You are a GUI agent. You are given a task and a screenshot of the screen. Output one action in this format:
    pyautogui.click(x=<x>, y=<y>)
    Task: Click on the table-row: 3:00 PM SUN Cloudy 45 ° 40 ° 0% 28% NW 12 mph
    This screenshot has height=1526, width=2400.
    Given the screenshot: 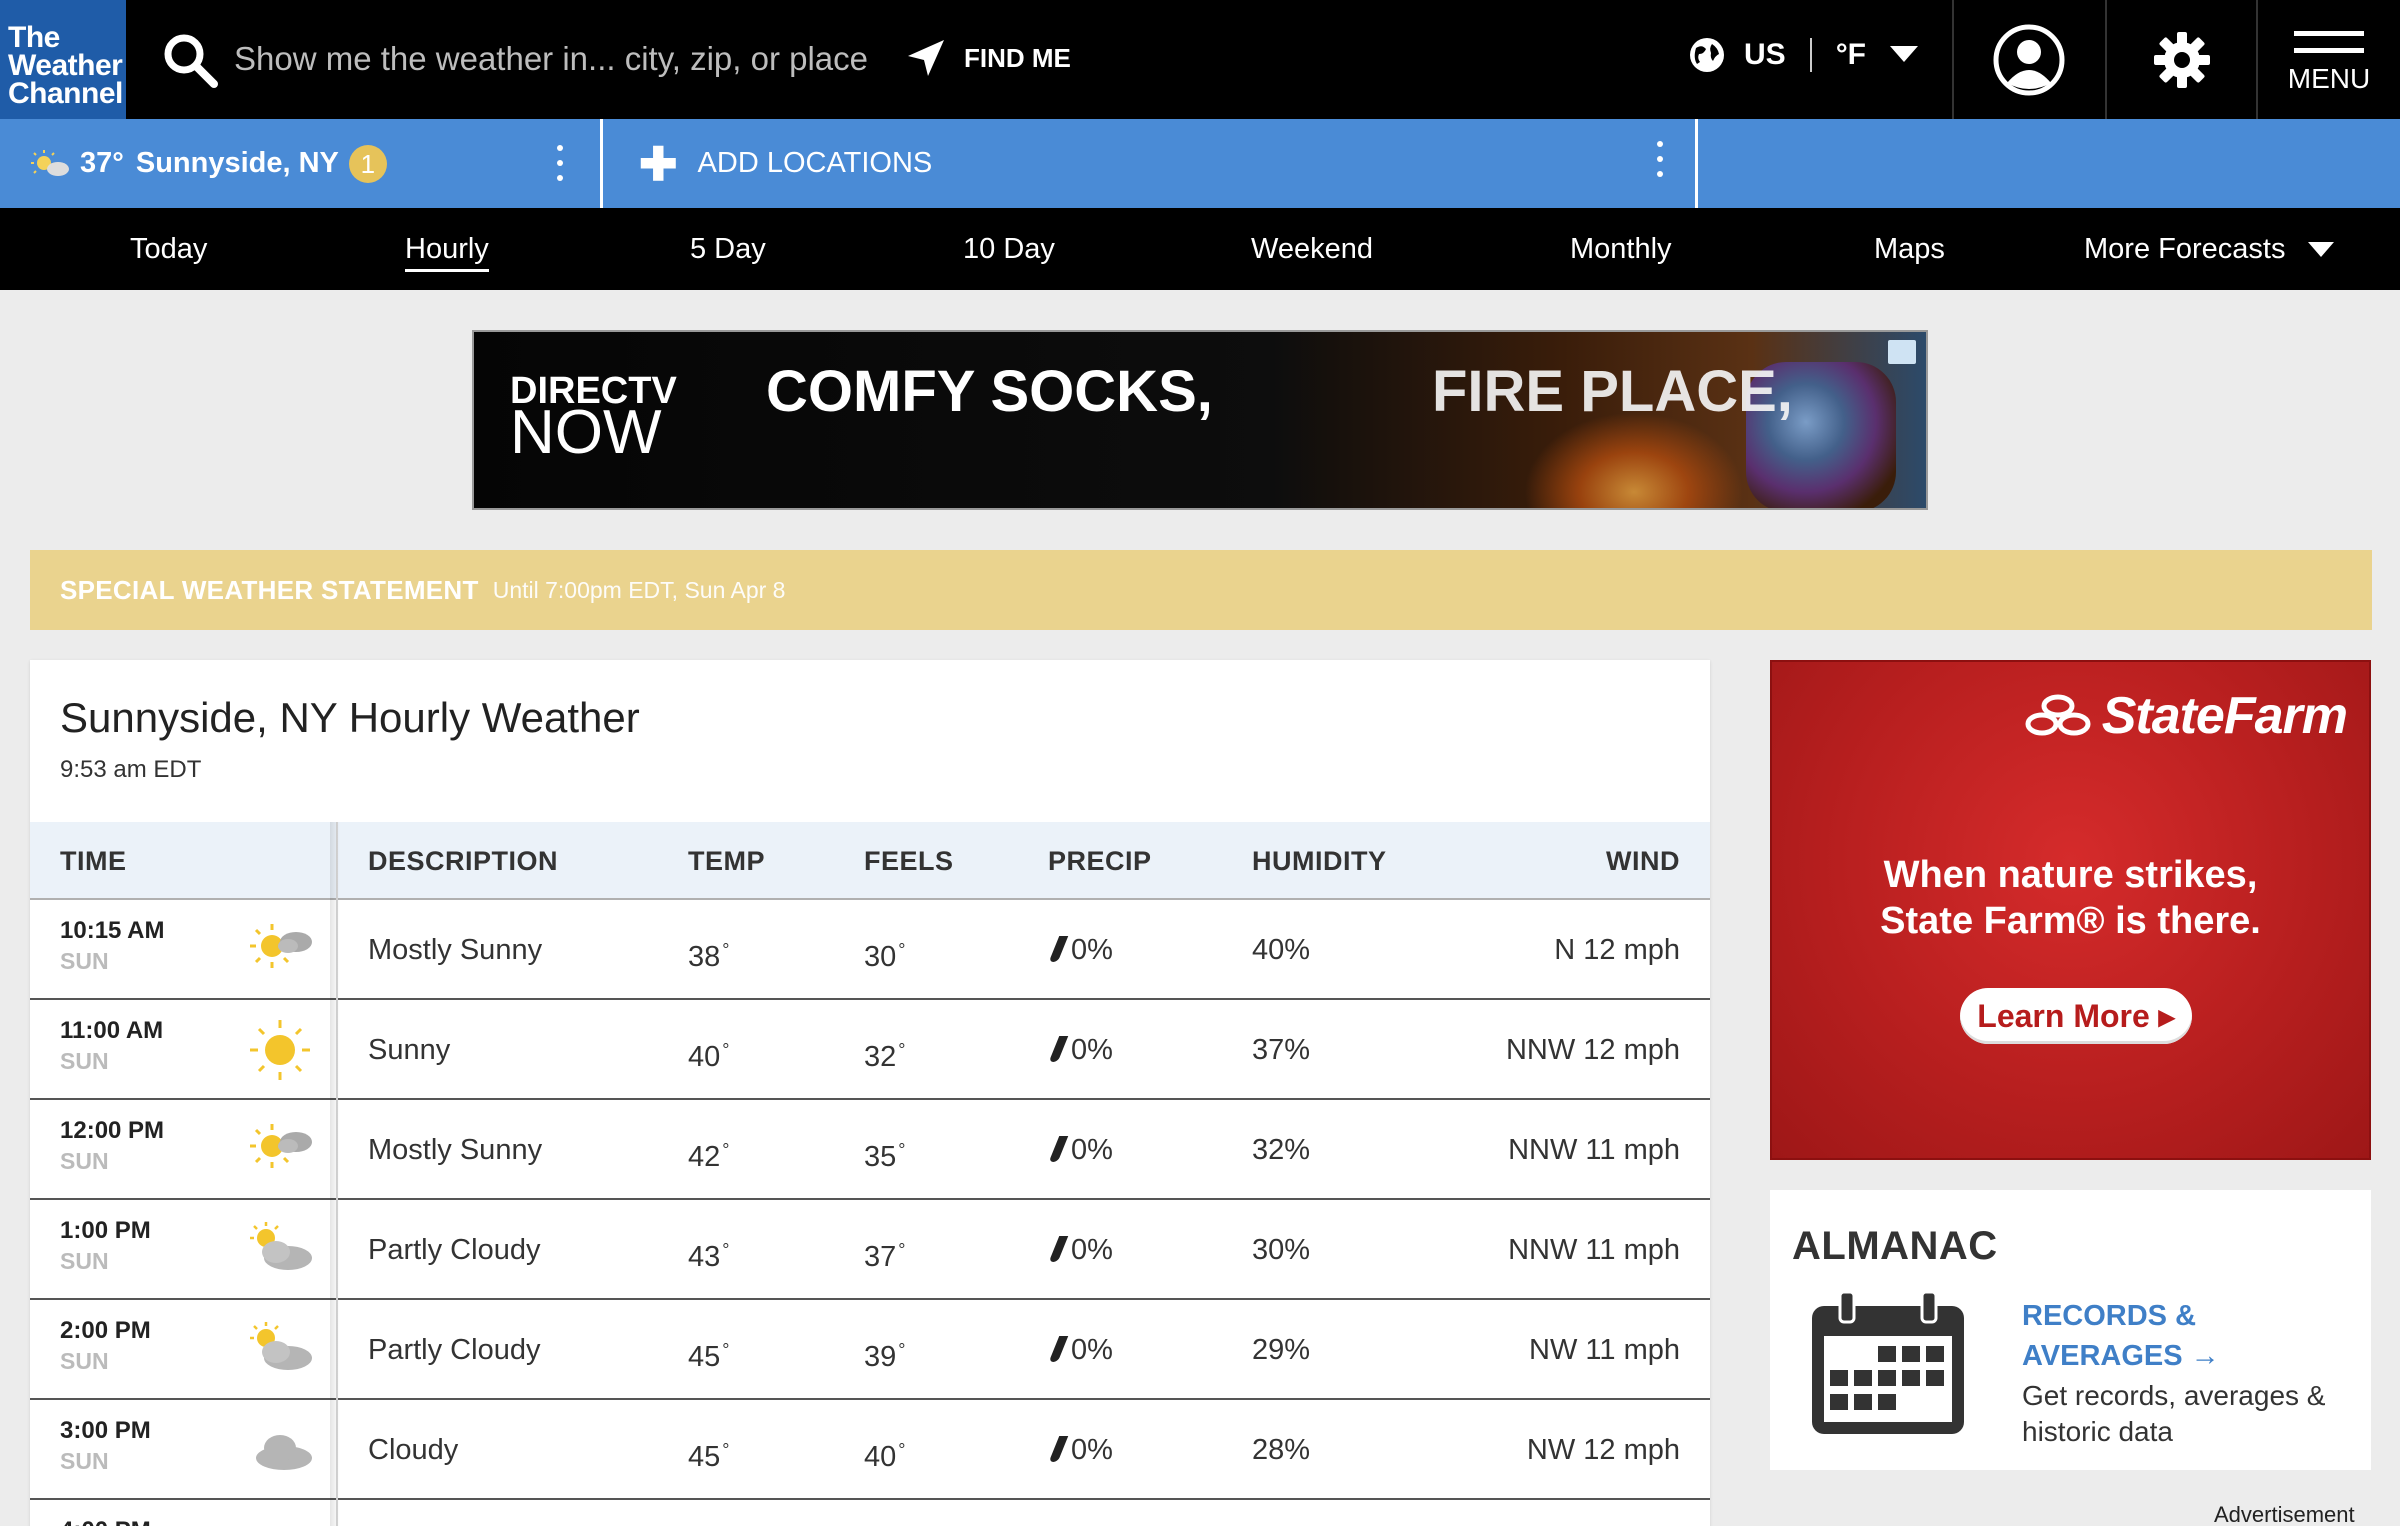 What is the action you would take?
    pyautogui.click(x=870, y=1450)
    